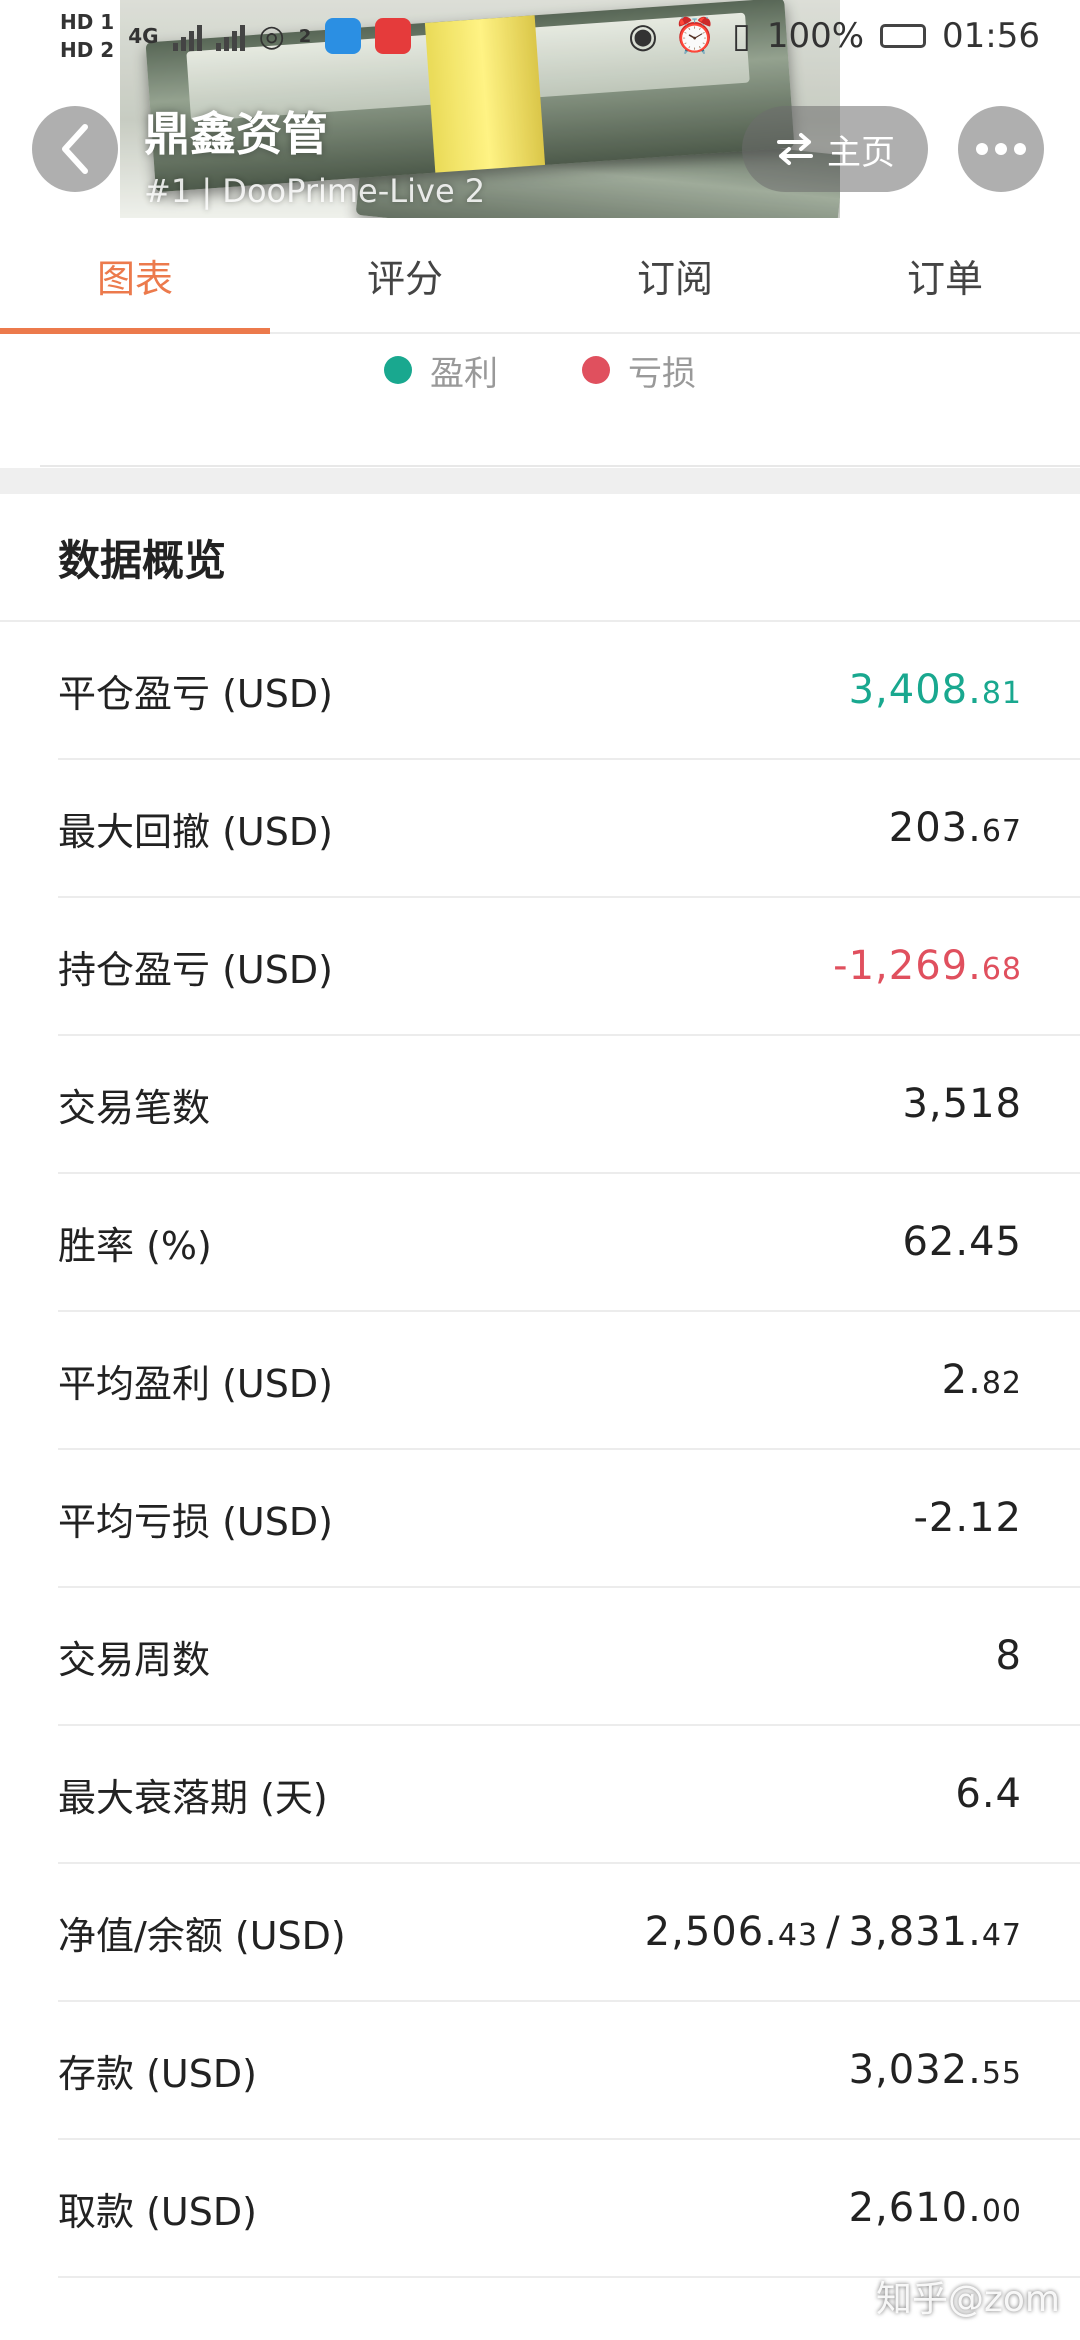 Image resolution: width=1080 pixels, height=2340 pixels. I want to click on divider, so click(560, 466).